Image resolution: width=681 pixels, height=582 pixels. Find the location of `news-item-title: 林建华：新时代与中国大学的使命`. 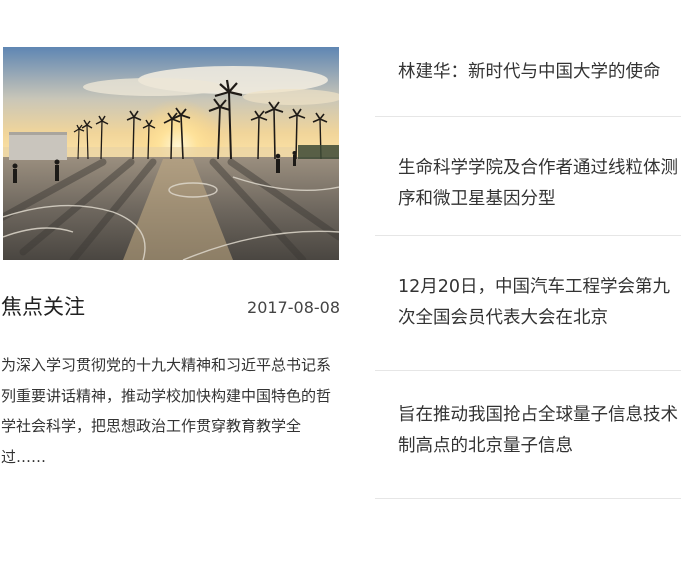

news-item-title: 林建华：新时代与中国大学的使命 is located at coordinates (539, 72).